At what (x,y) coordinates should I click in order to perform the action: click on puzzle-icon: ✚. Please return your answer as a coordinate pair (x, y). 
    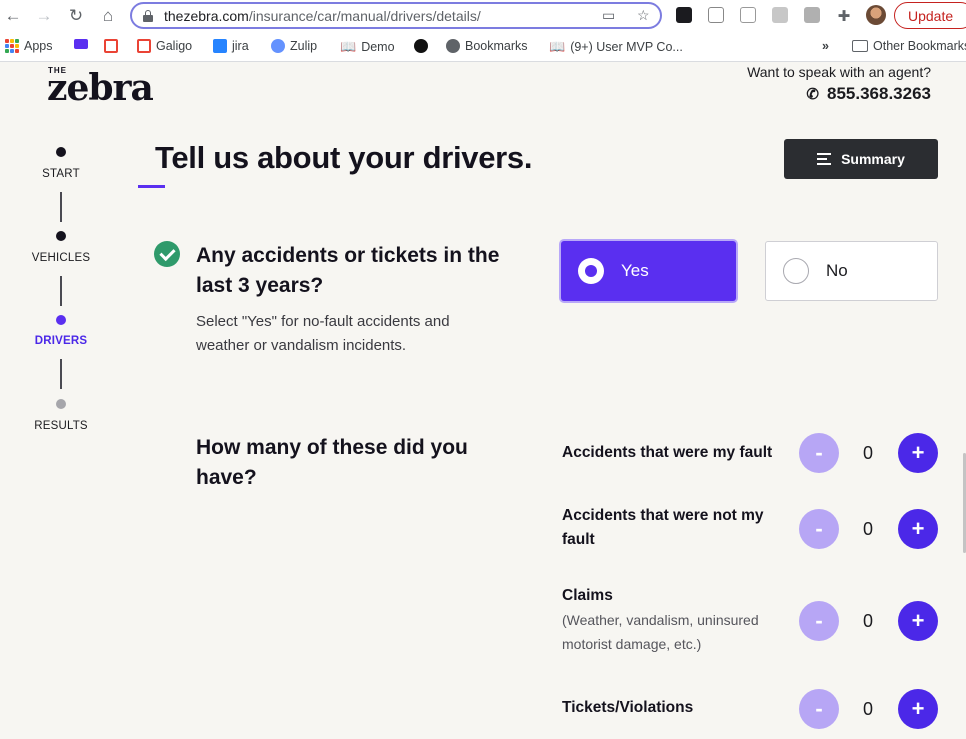
    Looking at the image, I should click on (844, 16).